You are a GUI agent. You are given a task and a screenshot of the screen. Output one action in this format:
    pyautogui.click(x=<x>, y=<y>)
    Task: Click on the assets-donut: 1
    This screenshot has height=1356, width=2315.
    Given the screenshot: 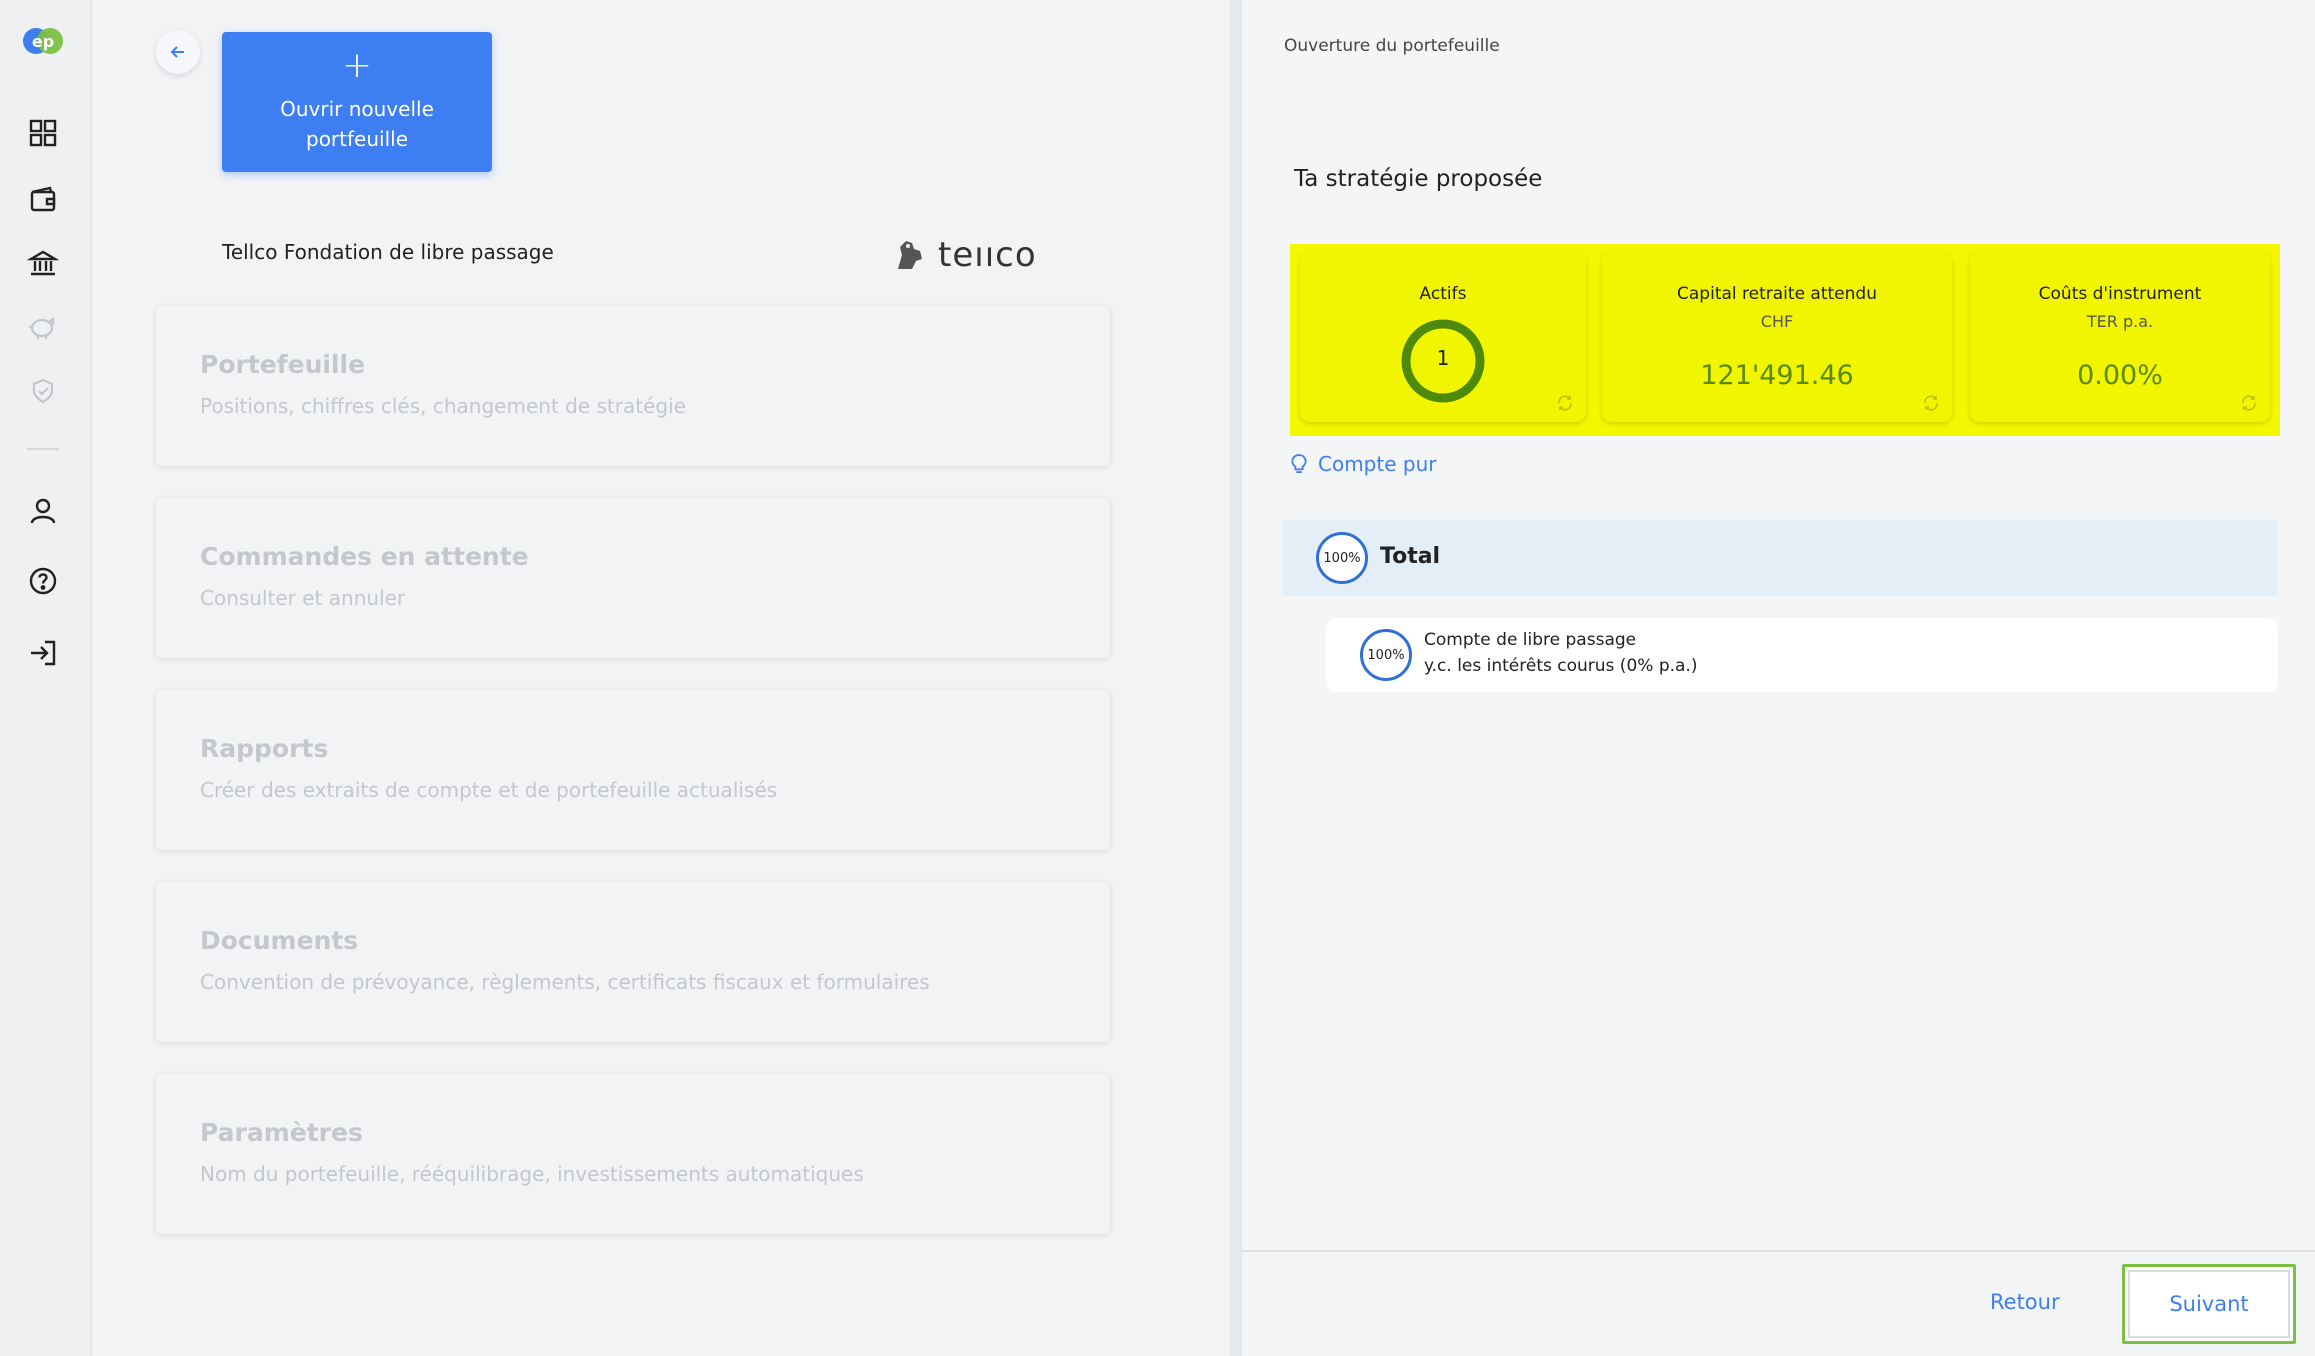 What is the action you would take?
    pyautogui.click(x=1443, y=361)
    